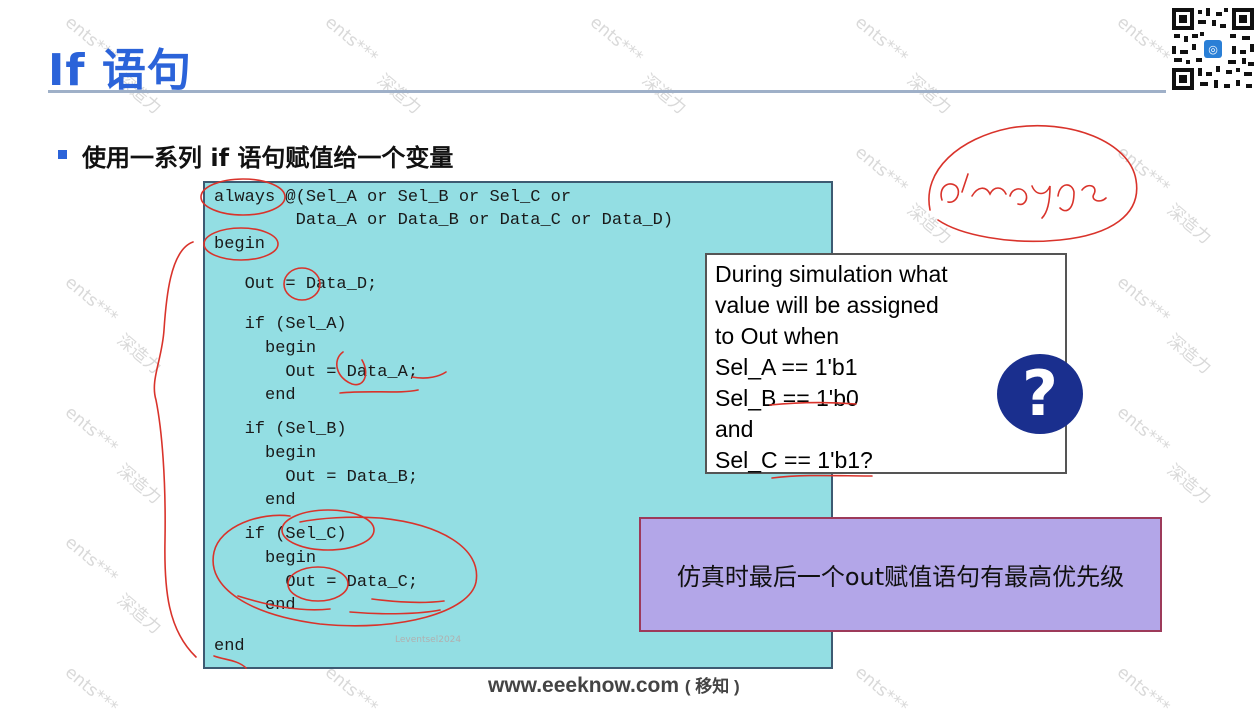 The image size is (1260, 718). Describe the element at coordinates (900, 577) in the screenshot. I see `note-text: 仿真时最后一个out赋值语句有最高优先级` at that location.